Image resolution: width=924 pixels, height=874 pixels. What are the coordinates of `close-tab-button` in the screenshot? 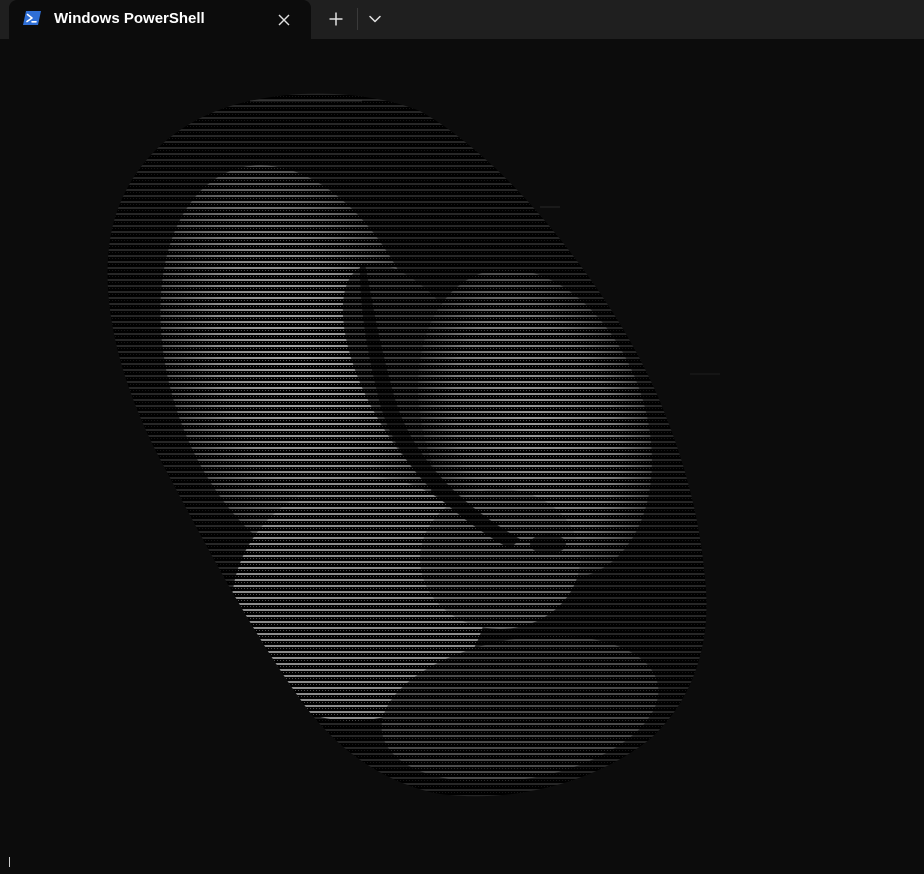 It's located at (284, 20).